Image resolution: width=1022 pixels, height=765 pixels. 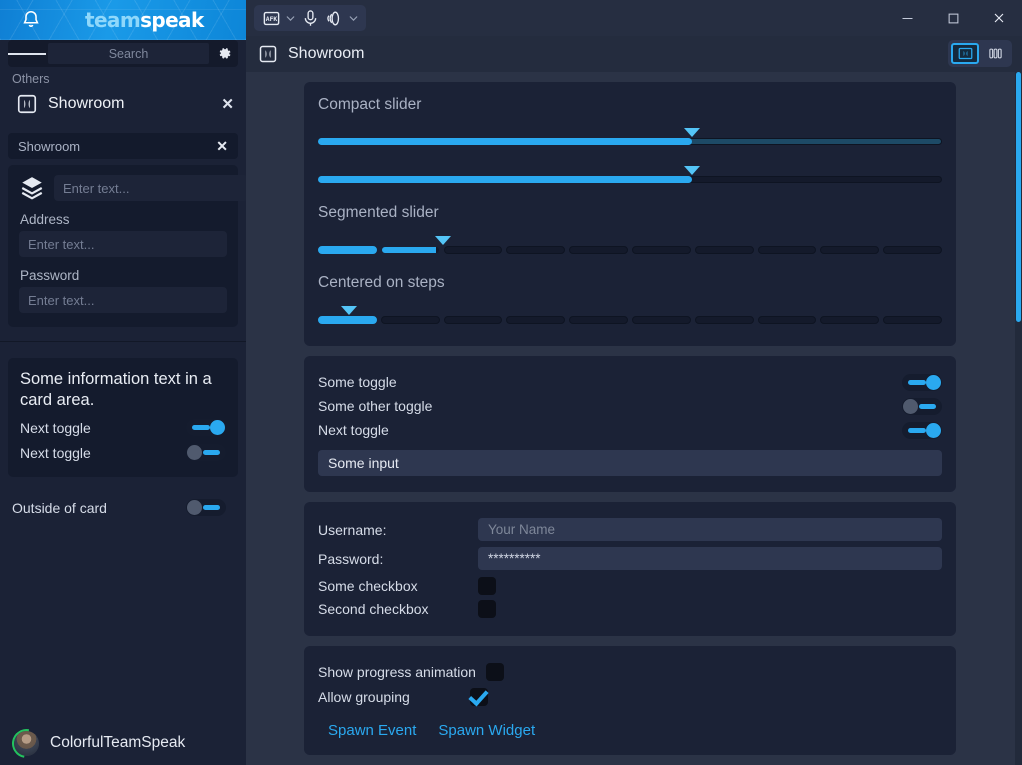 I want to click on gear-icon, so click(x=224, y=53).